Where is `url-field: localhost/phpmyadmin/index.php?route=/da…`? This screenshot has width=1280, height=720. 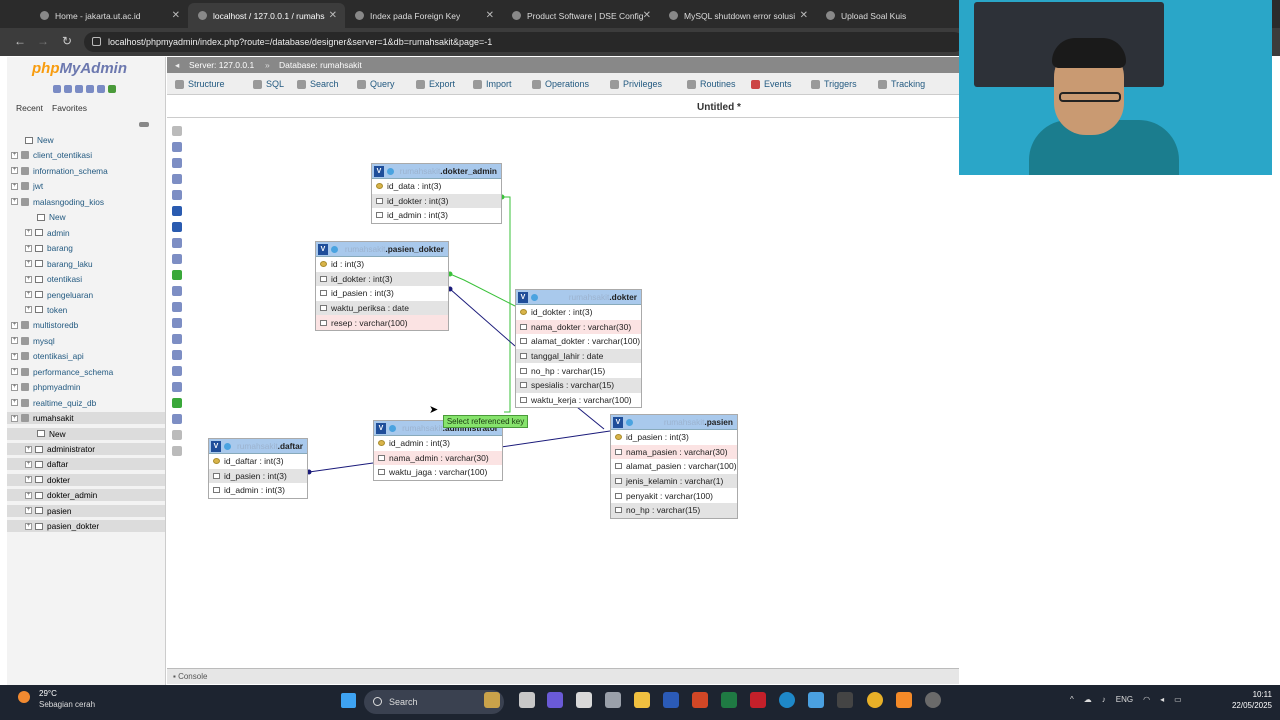 url-field: localhost/phpmyadmin/index.php?route=/da… is located at coordinates (524, 42).